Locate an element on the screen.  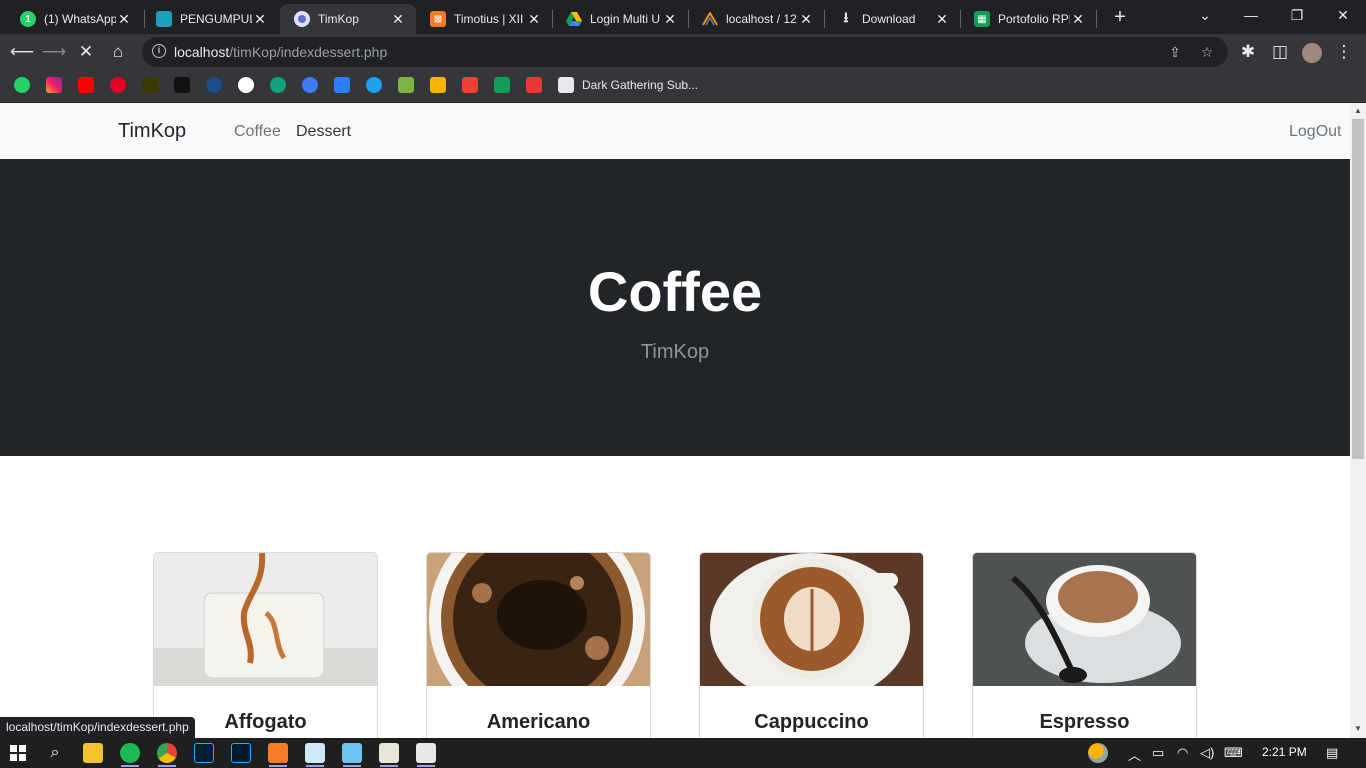
pinterest-bookmark-icon is located at coordinates (118, 85).